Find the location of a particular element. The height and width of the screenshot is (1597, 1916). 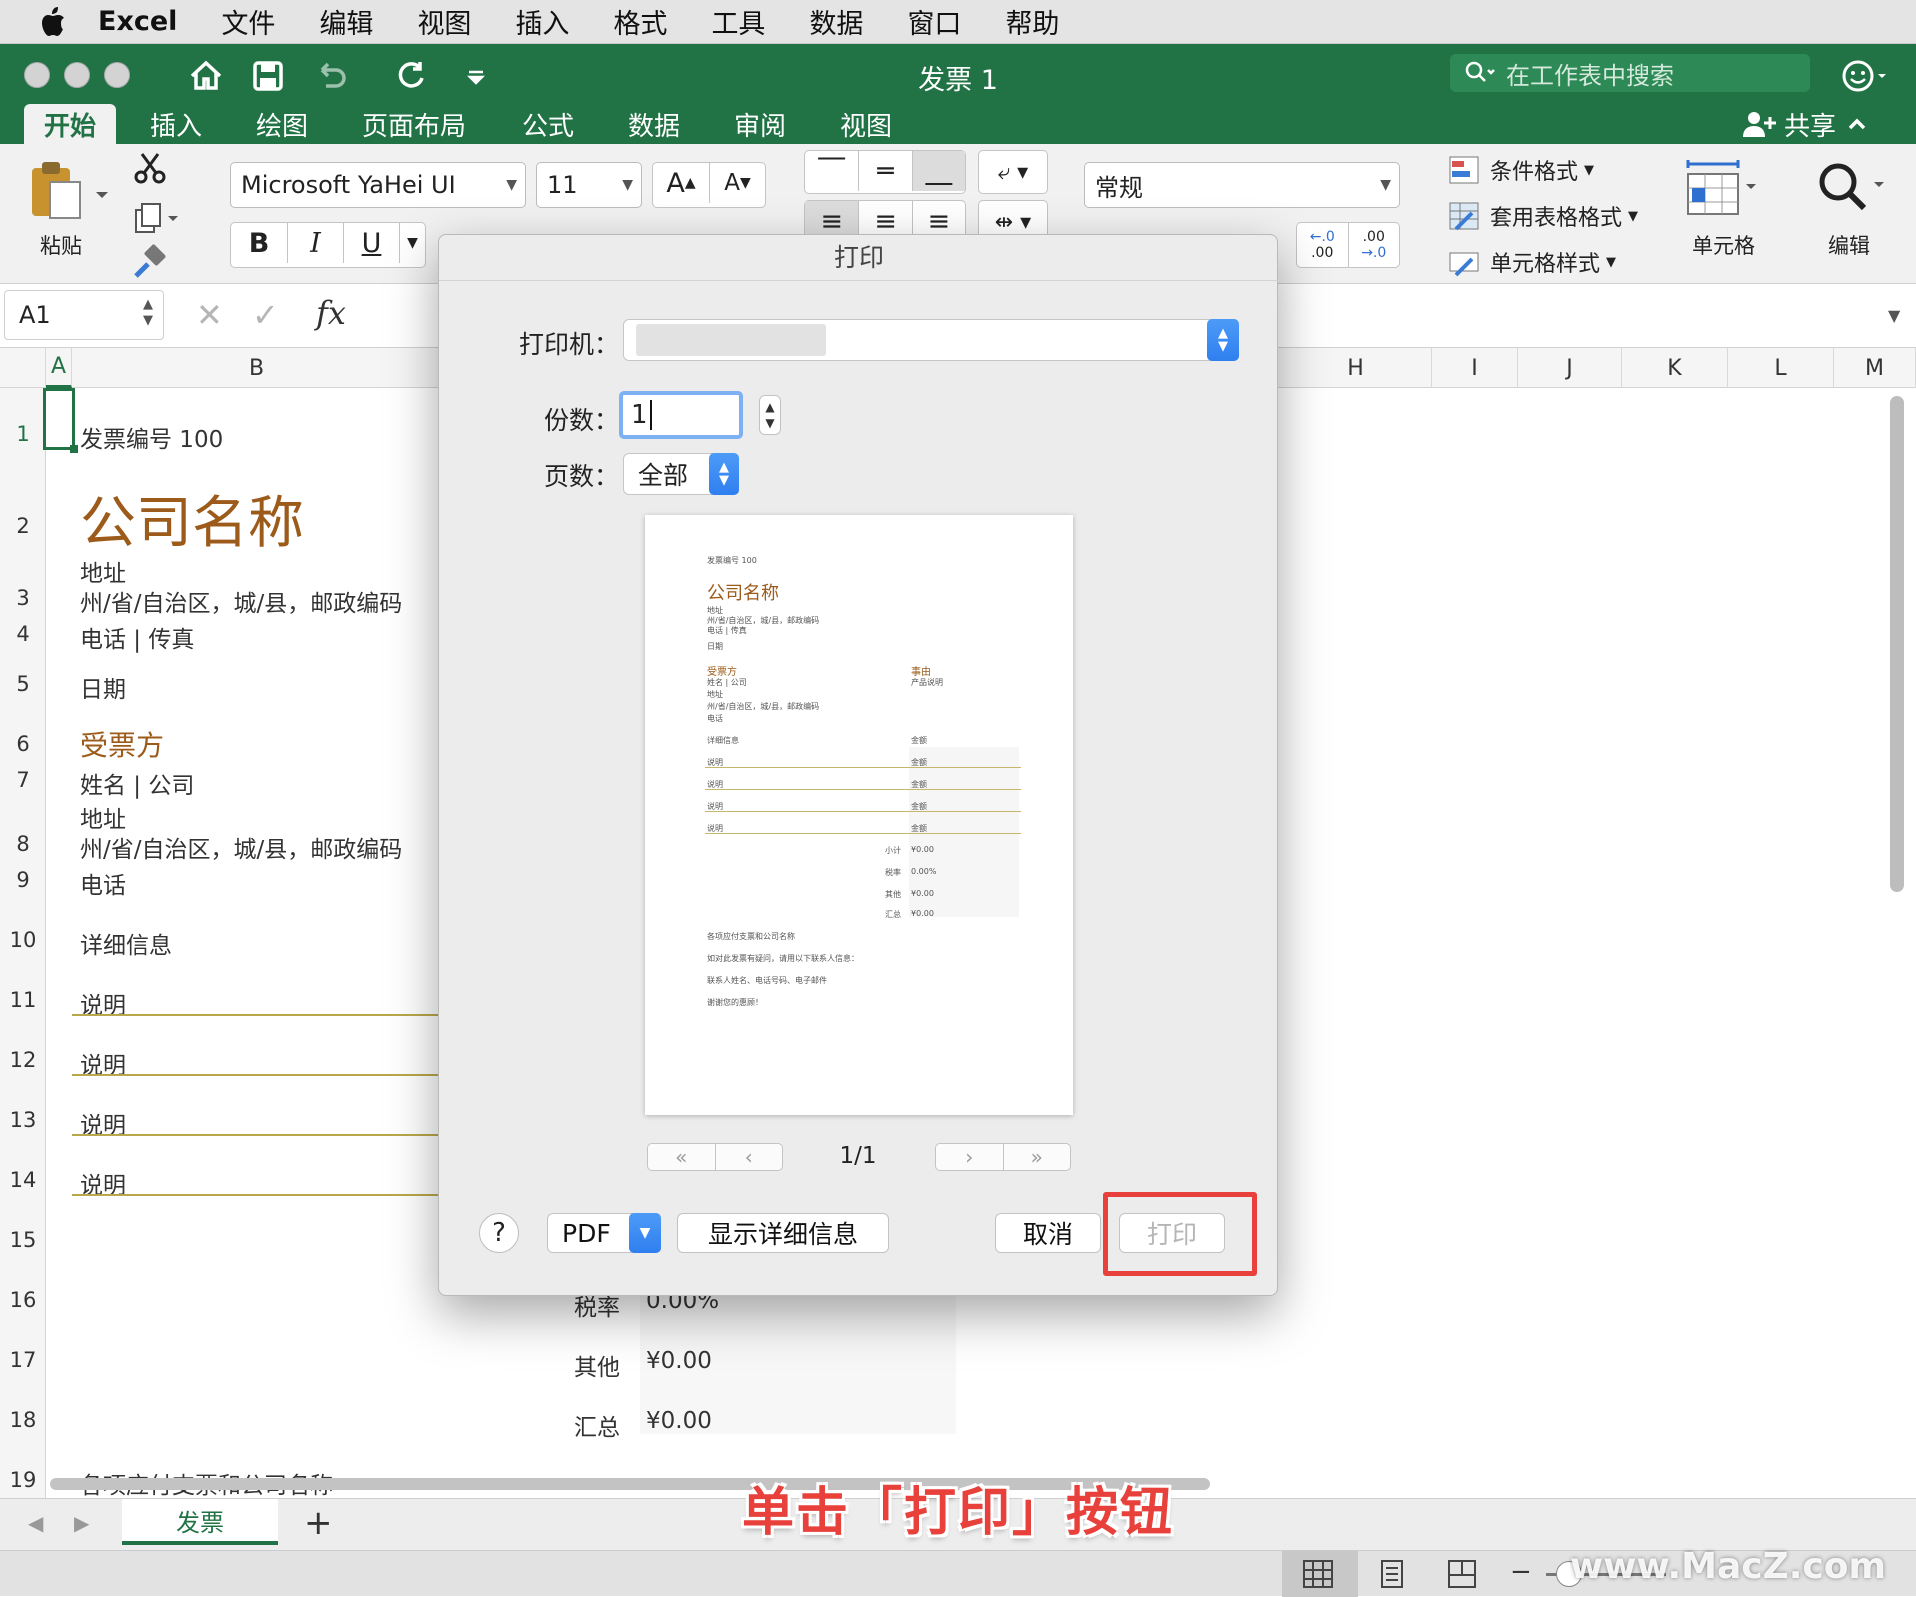

cancel-entry-icon: ✕ is located at coordinates (209, 315).